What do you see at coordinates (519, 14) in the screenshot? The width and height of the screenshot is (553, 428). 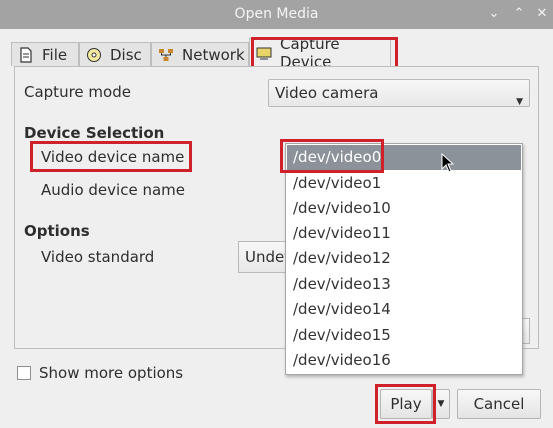 I see `expand-icon: ⌃` at bounding box center [519, 14].